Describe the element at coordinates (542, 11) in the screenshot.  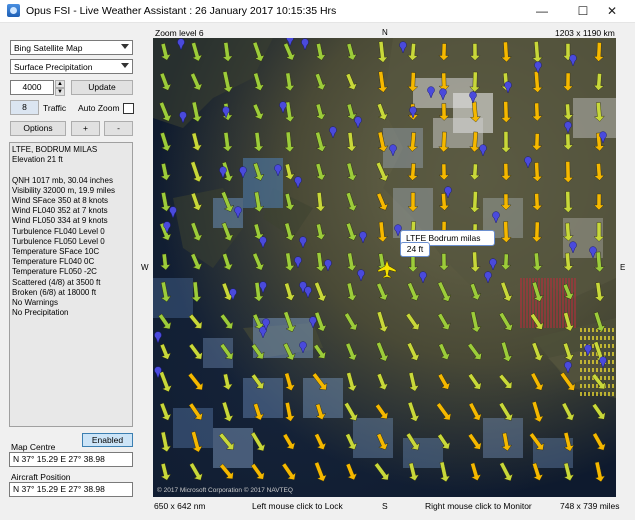
I see `minimize-button: —` at that location.